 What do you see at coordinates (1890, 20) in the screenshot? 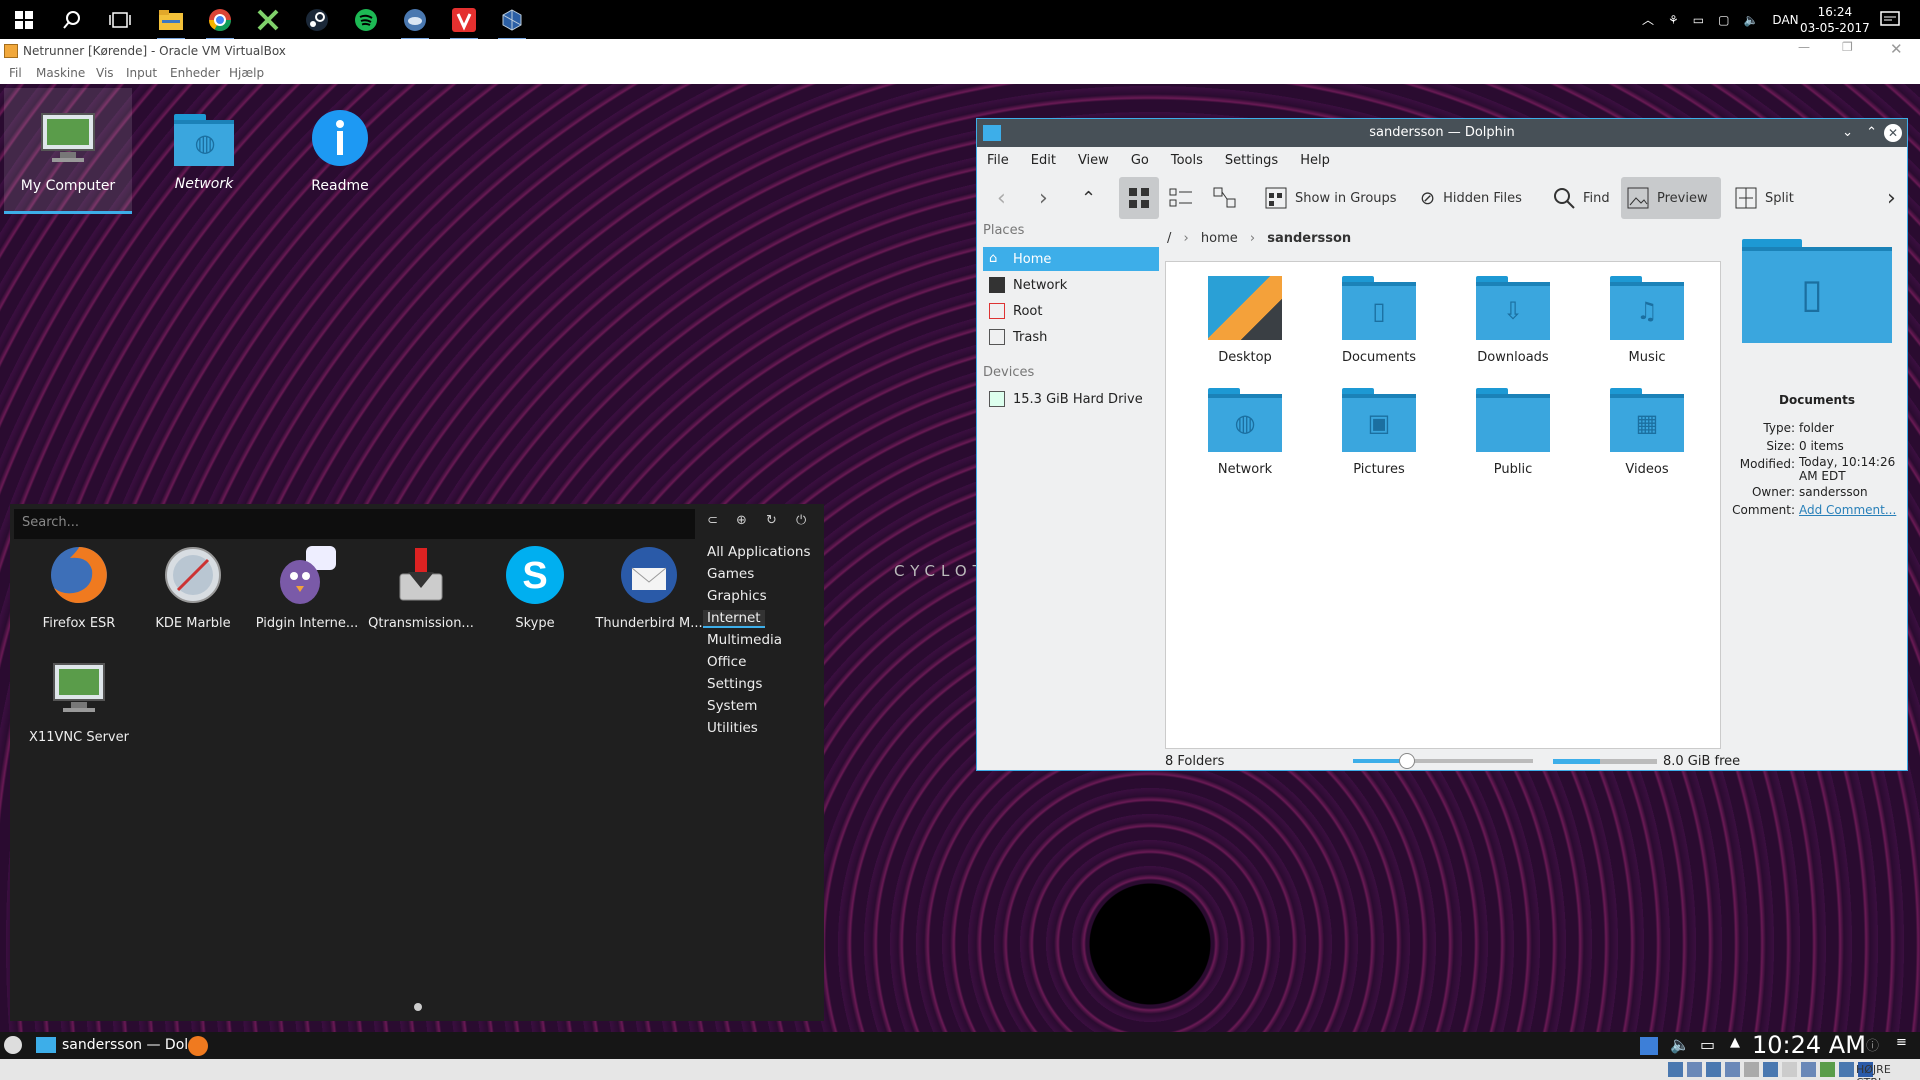
I see `notifications-icon` at bounding box center [1890, 20].